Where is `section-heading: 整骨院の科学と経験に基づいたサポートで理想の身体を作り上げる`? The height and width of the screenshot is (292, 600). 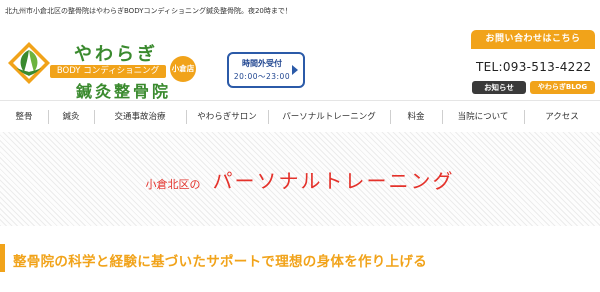
section-heading: 整骨院の科学と経験に基づいたサポートで理想の身体を作り上げる is located at coordinates (300, 258).